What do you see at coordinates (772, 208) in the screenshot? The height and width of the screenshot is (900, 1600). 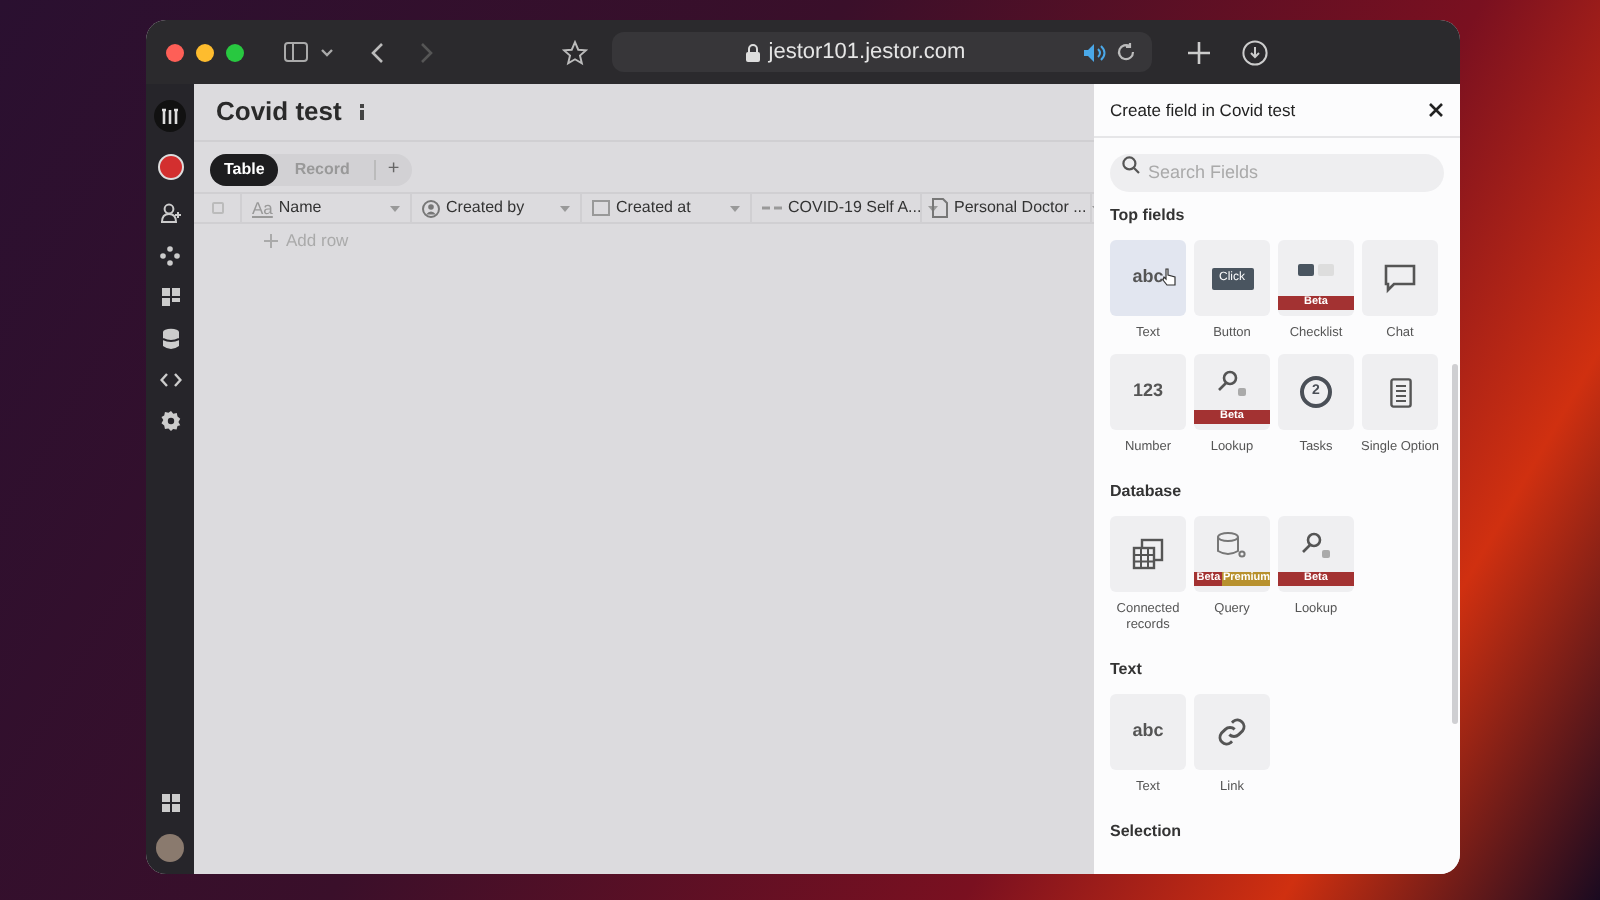 I see `link-icon` at bounding box center [772, 208].